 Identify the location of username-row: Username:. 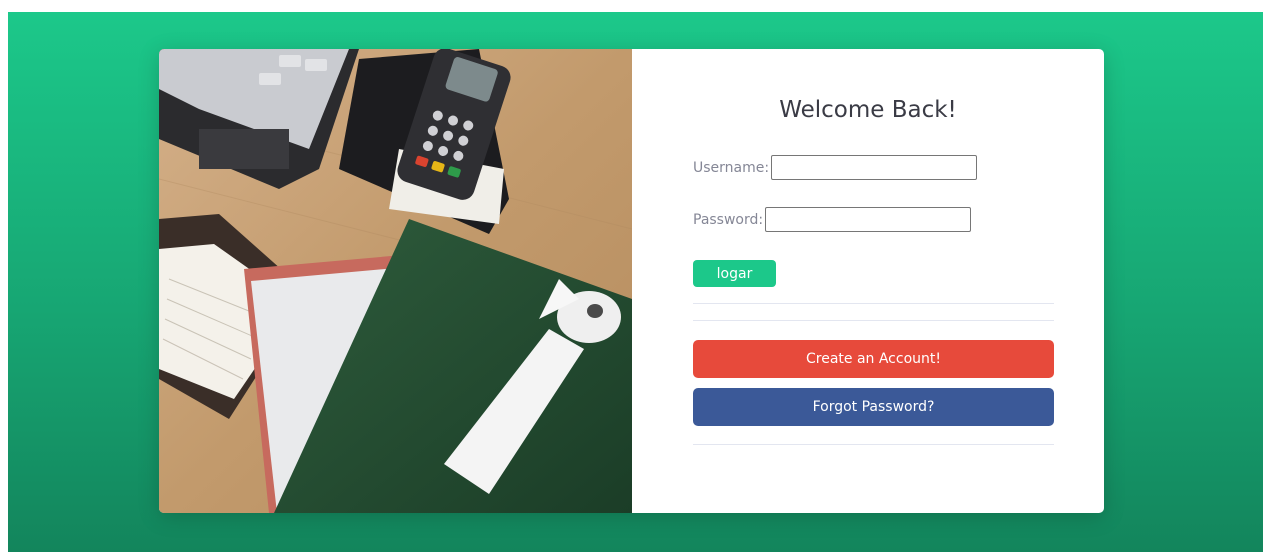
(835, 167).